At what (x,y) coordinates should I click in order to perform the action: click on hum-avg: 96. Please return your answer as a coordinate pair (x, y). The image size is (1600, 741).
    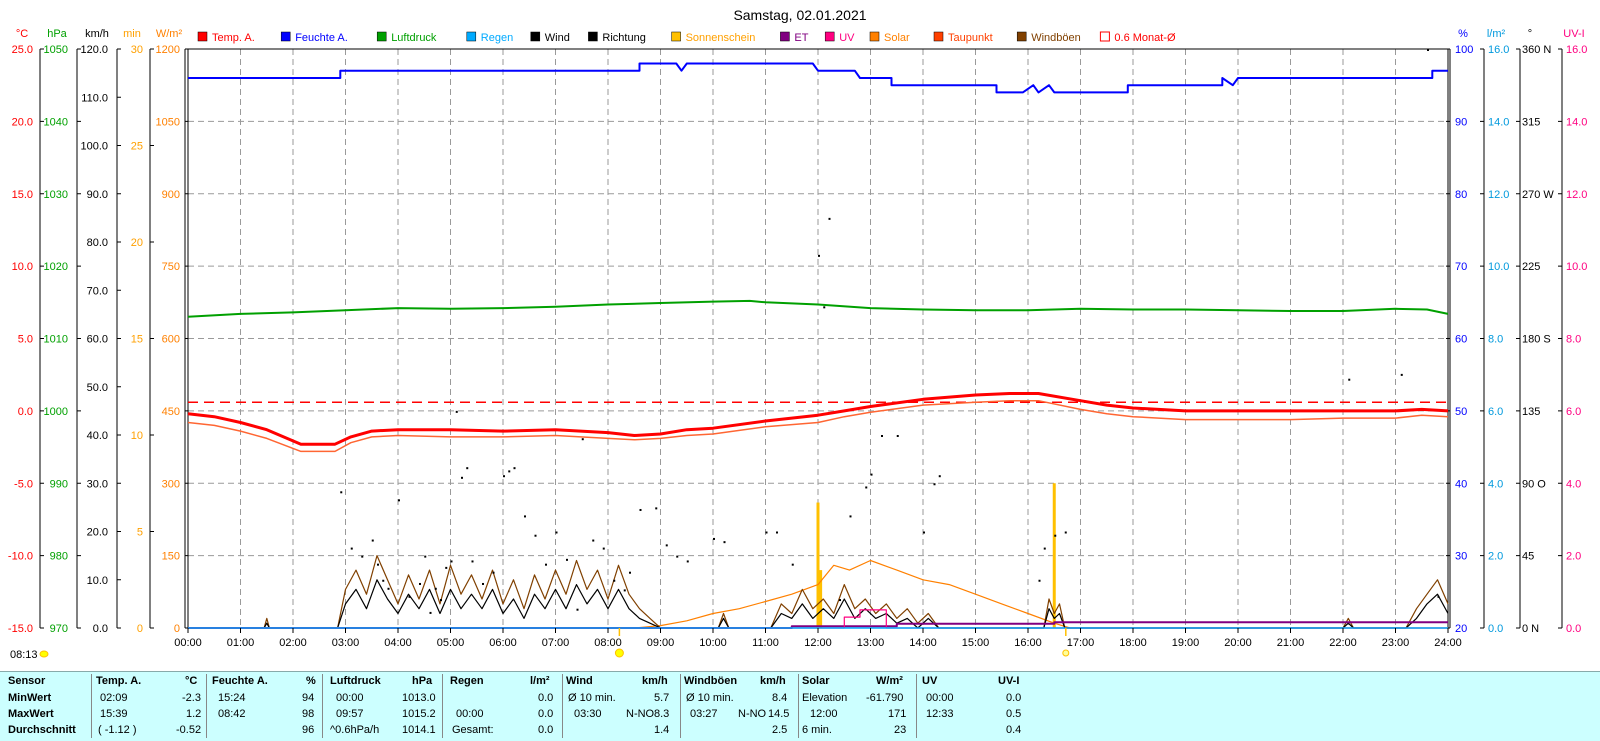
    Looking at the image, I should click on (308, 730).